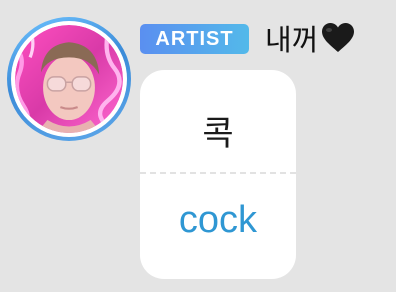 The height and width of the screenshot is (292, 396). What do you see at coordinates (218, 133) in the screenshot?
I see `original-message-text: 콕` at bounding box center [218, 133].